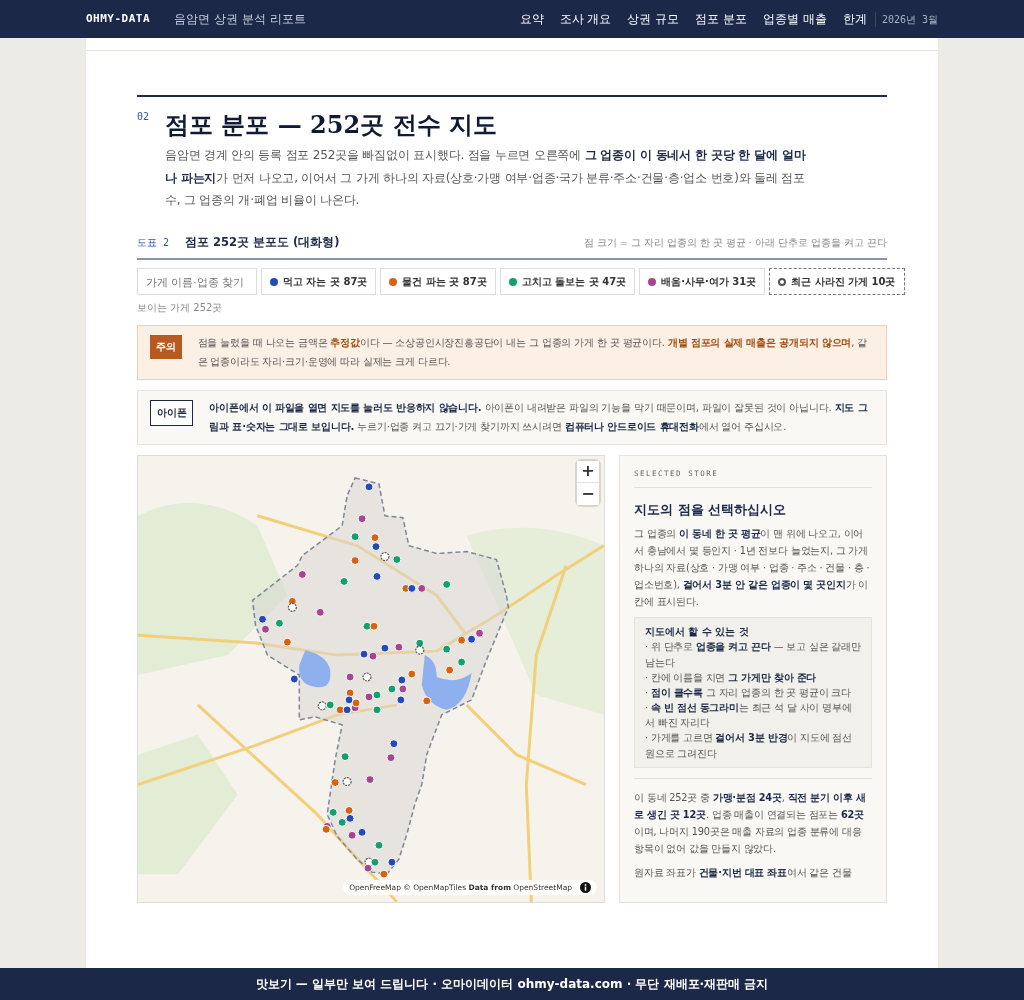 The width and height of the screenshot is (1024, 1000). What do you see at coordinates (752, 568) in the screenshot?
I see `panel-intro: 그 업종의 이 동네 한 곳 평균이 맨 위에 나오고, 이어서 충남에서 몇 등인지 · 1년 전보다 늘었는지, 그 가게 하나의 자료(상호 · 가맹 여부 · 업종 · 주소 · 건물 · 층 · 업소번호), 걸어서 3분 안 같은 업종이 몇 곳인지가 이 칸에 표시된다.` at bounding box center [752, 568].